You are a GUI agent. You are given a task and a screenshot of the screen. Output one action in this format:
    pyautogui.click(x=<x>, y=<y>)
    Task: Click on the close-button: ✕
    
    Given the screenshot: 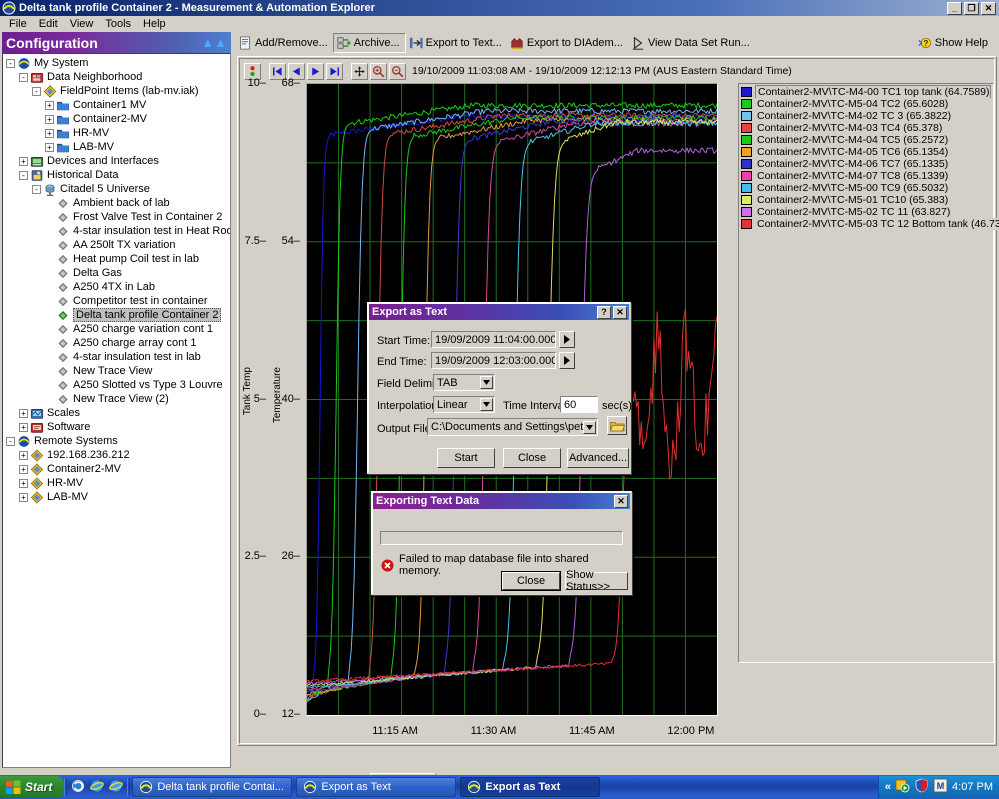 What is the action you would take?
    pyautogui.click(x=988, y=8)
    